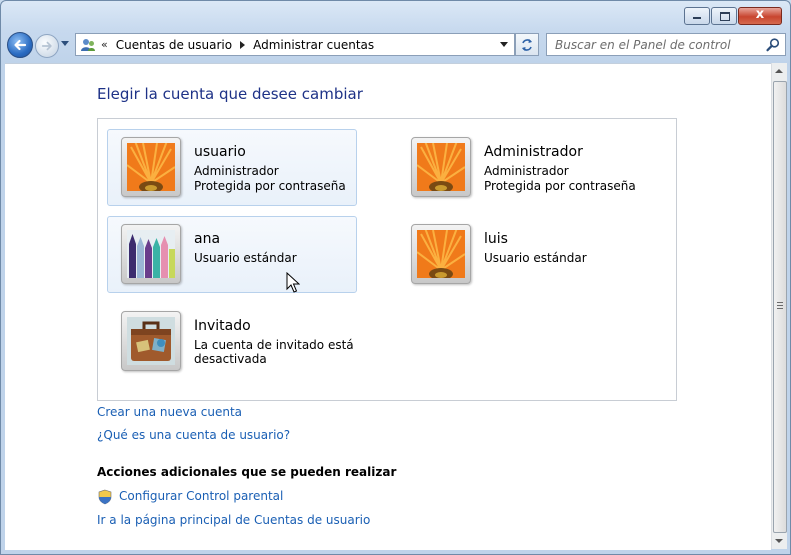 This screenshot has width=791, height=555. I want to click on minimize-icon, so click(697, 18).